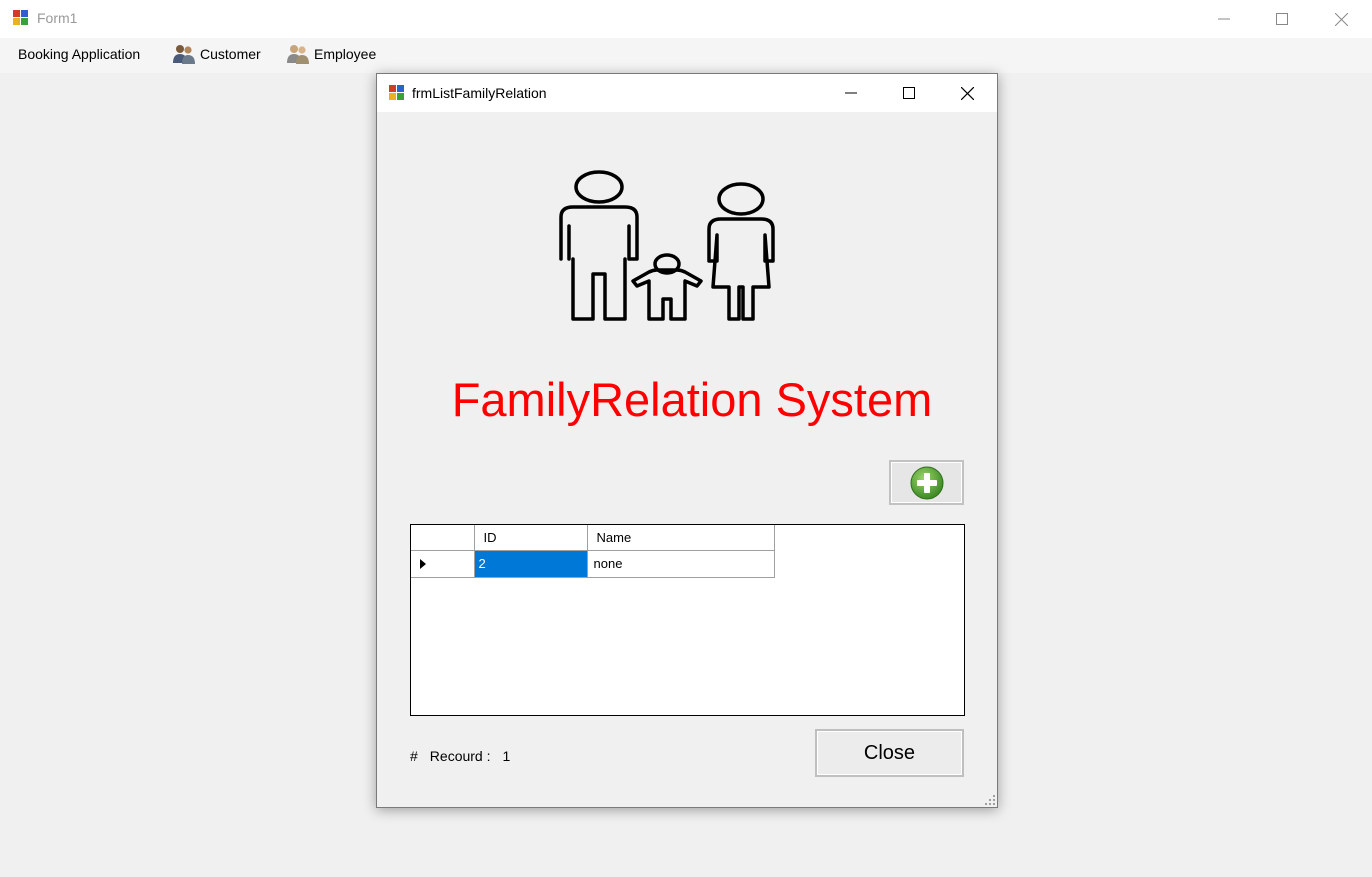 Image resolution: width=1372 pixels, height=877 pixels. What do you see at coordinates (687, 620) in the screenshot?
I see `family-relation-grid: ID Name 2 none` at bounding box center [687, 620].